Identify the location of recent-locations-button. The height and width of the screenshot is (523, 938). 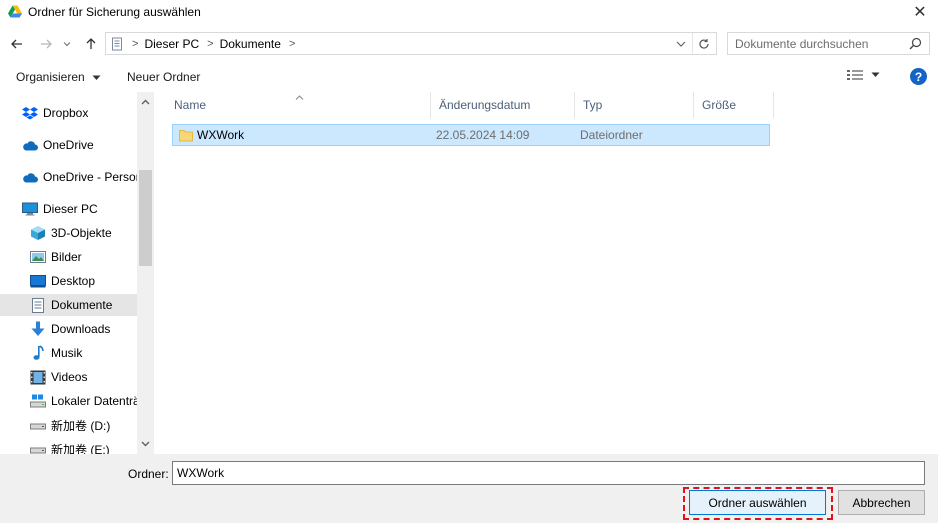
(67, 44).